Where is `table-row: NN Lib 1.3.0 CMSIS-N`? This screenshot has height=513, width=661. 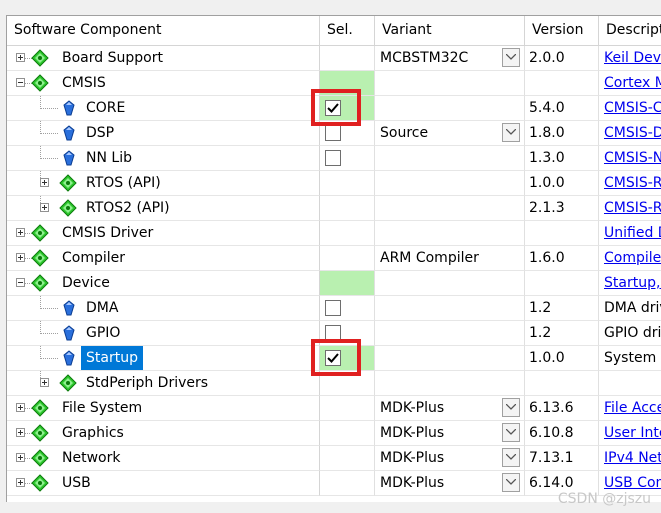 table-row: NN Lib 1.3.0 CMSIS-N is located at coordinates (334, 158).